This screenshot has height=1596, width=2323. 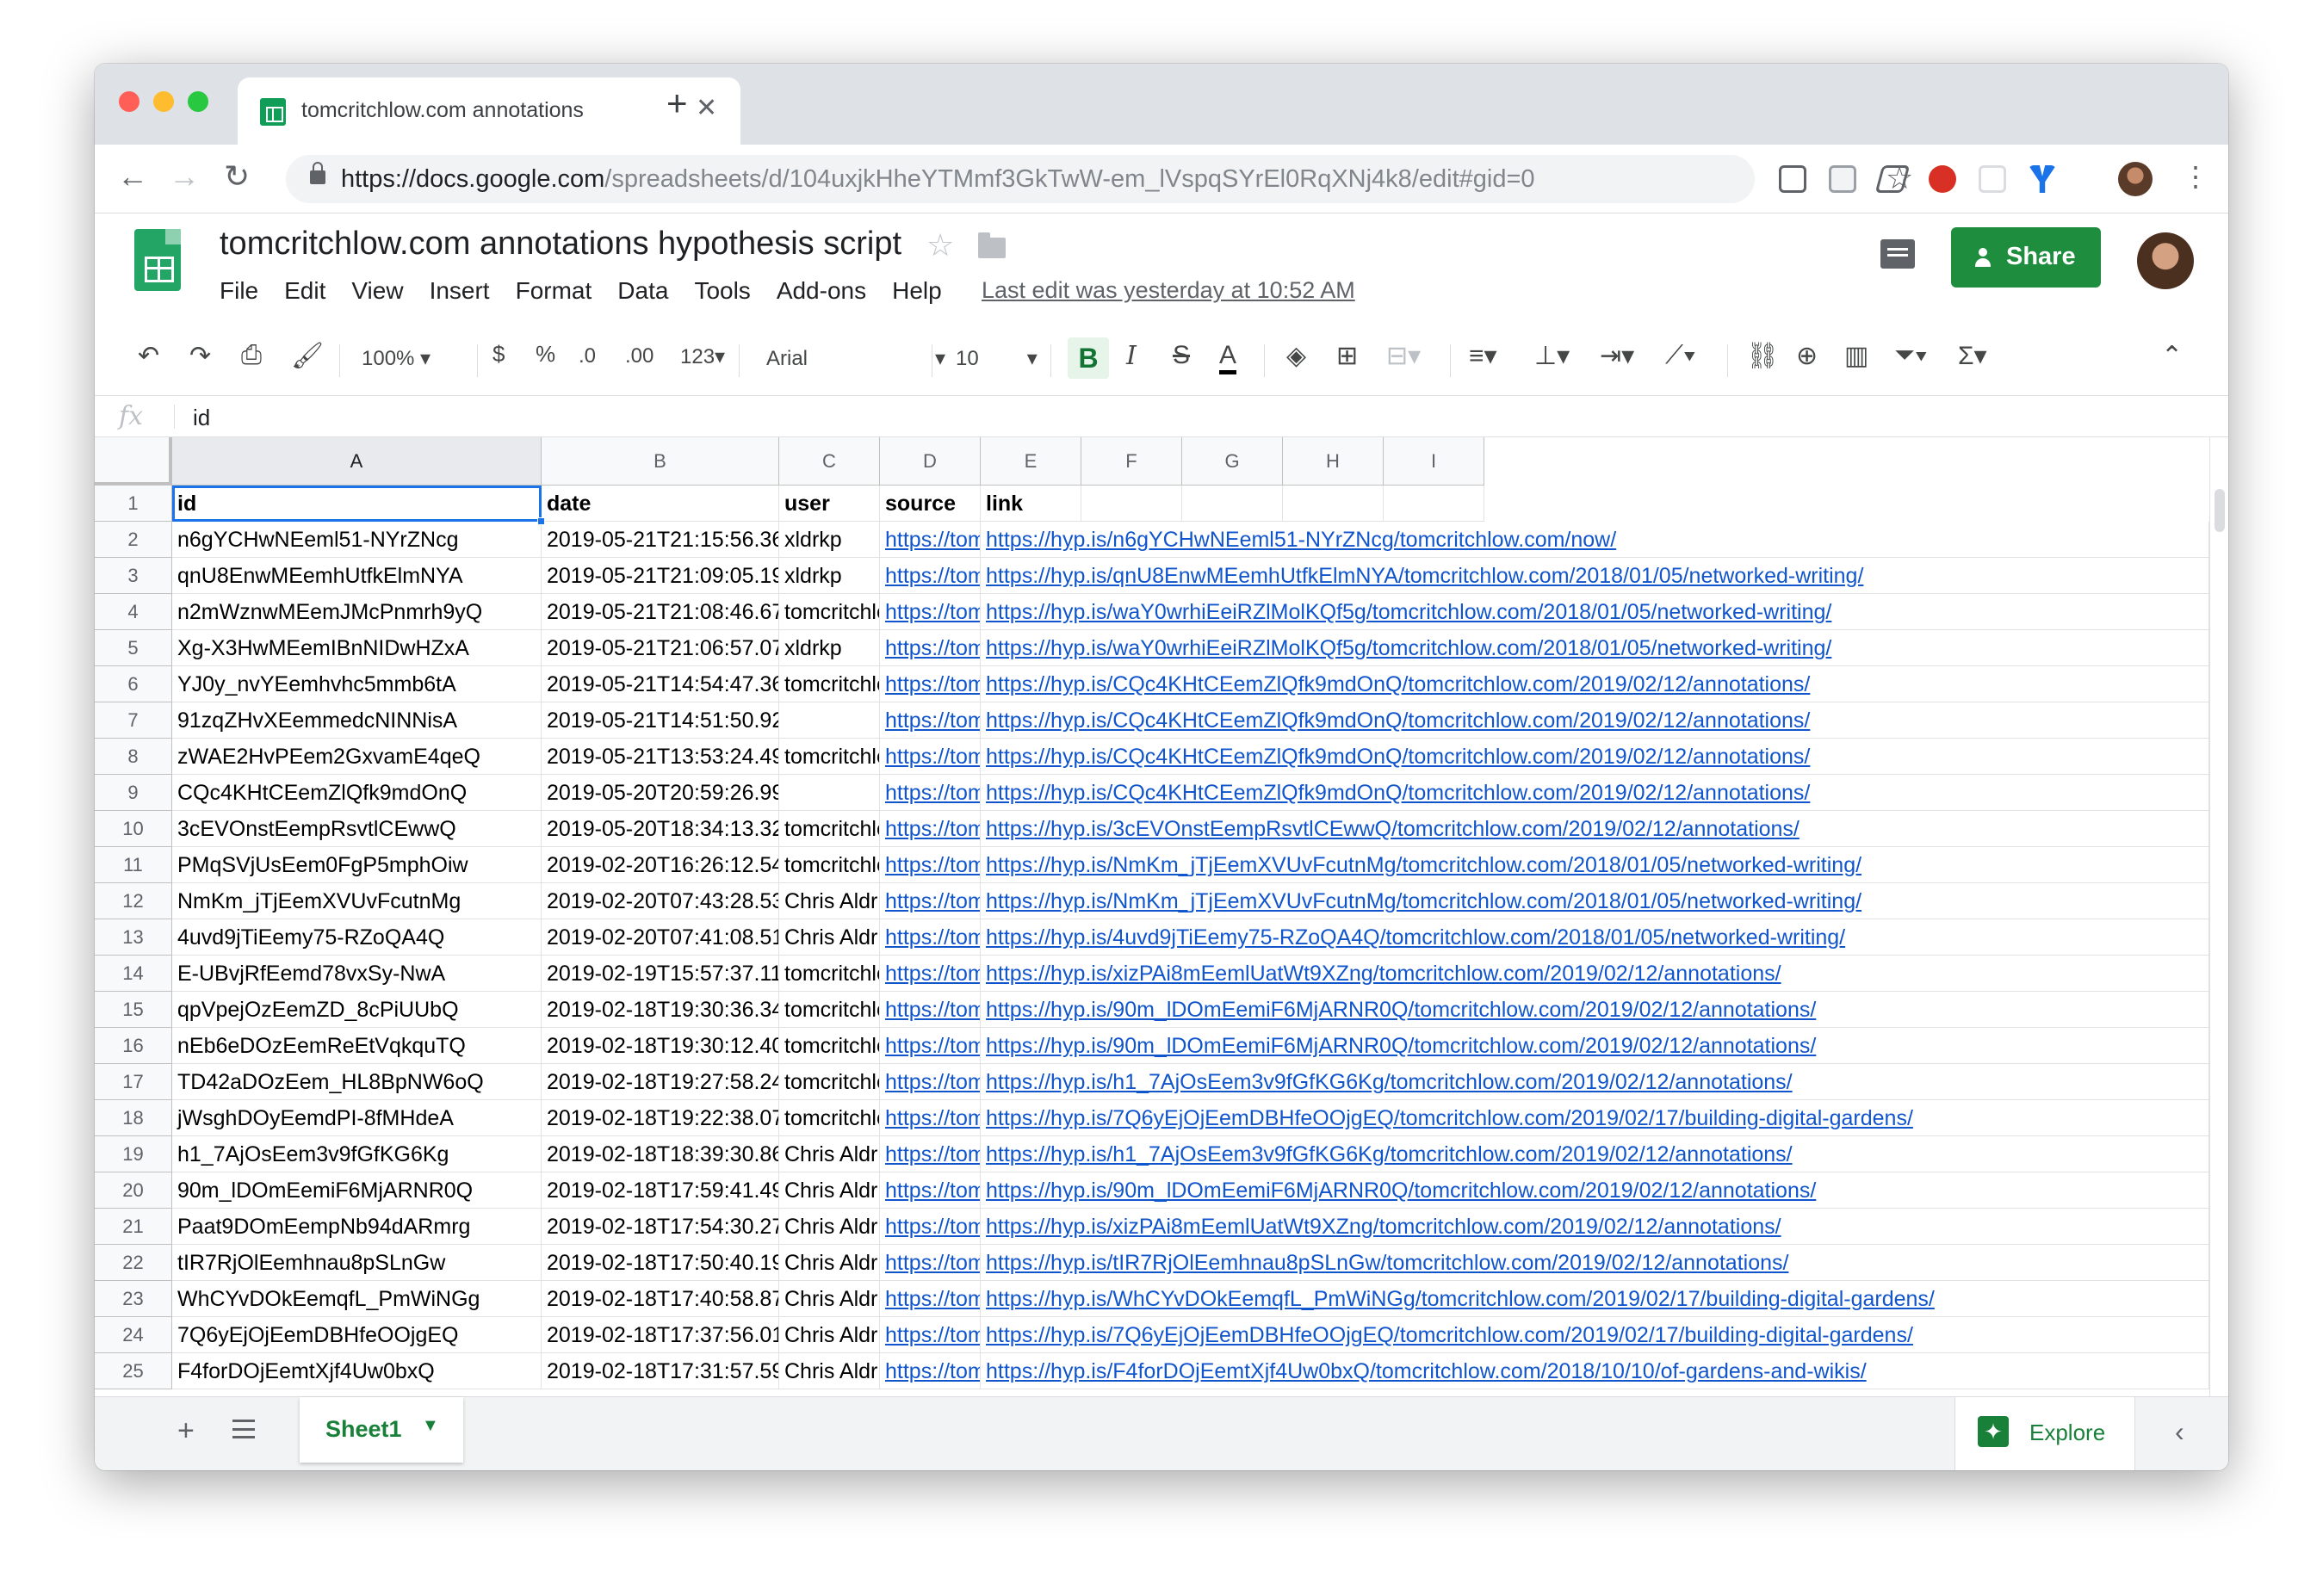 I want to click on row-header: 4, so click(x=133, y=612).